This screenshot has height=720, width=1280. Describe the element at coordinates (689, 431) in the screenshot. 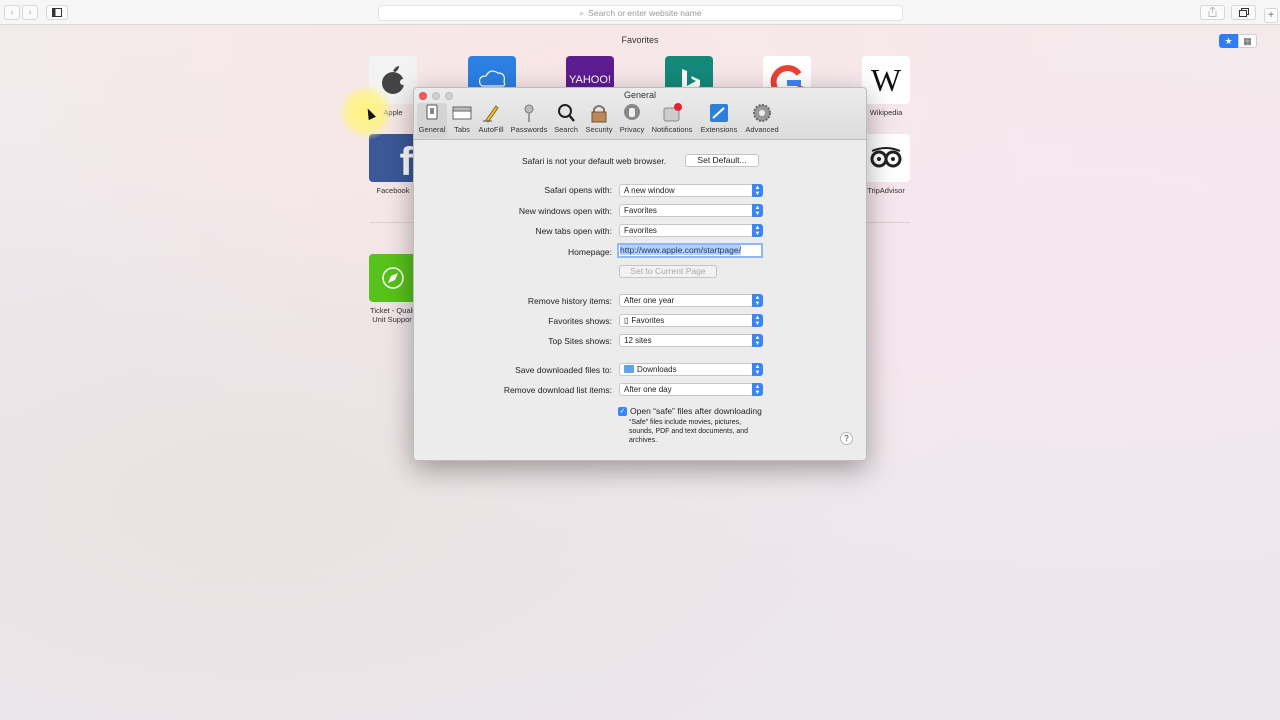

I see `safe-note-line-2: sounds, PDF and text documents, and` at that location.